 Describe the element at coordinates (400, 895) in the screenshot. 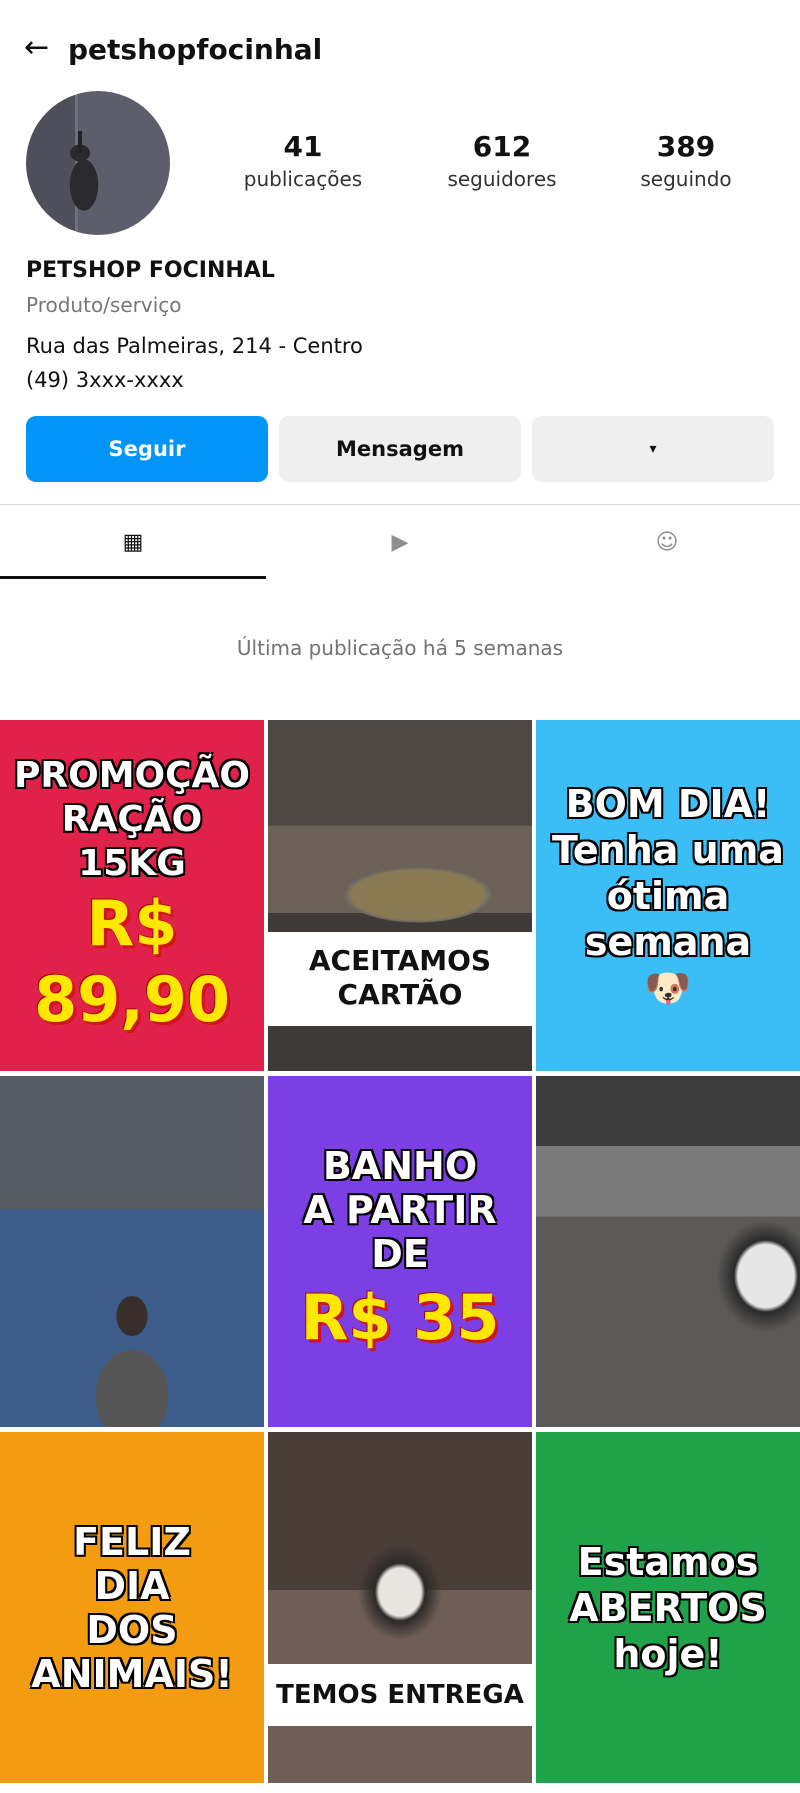

I see `post-aceitamos-cartao: ACEITAMOS CARTÃO` at that location.